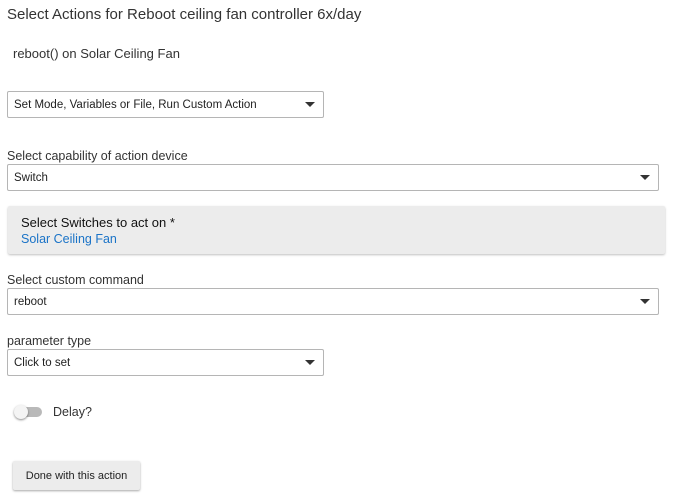 This screenshot has height=500, width=681. What do you see at coordinates (98, 222) in the screenshot?
I see `device-selector-title: Select Switches to act on *` at bounding box center [98, 222].